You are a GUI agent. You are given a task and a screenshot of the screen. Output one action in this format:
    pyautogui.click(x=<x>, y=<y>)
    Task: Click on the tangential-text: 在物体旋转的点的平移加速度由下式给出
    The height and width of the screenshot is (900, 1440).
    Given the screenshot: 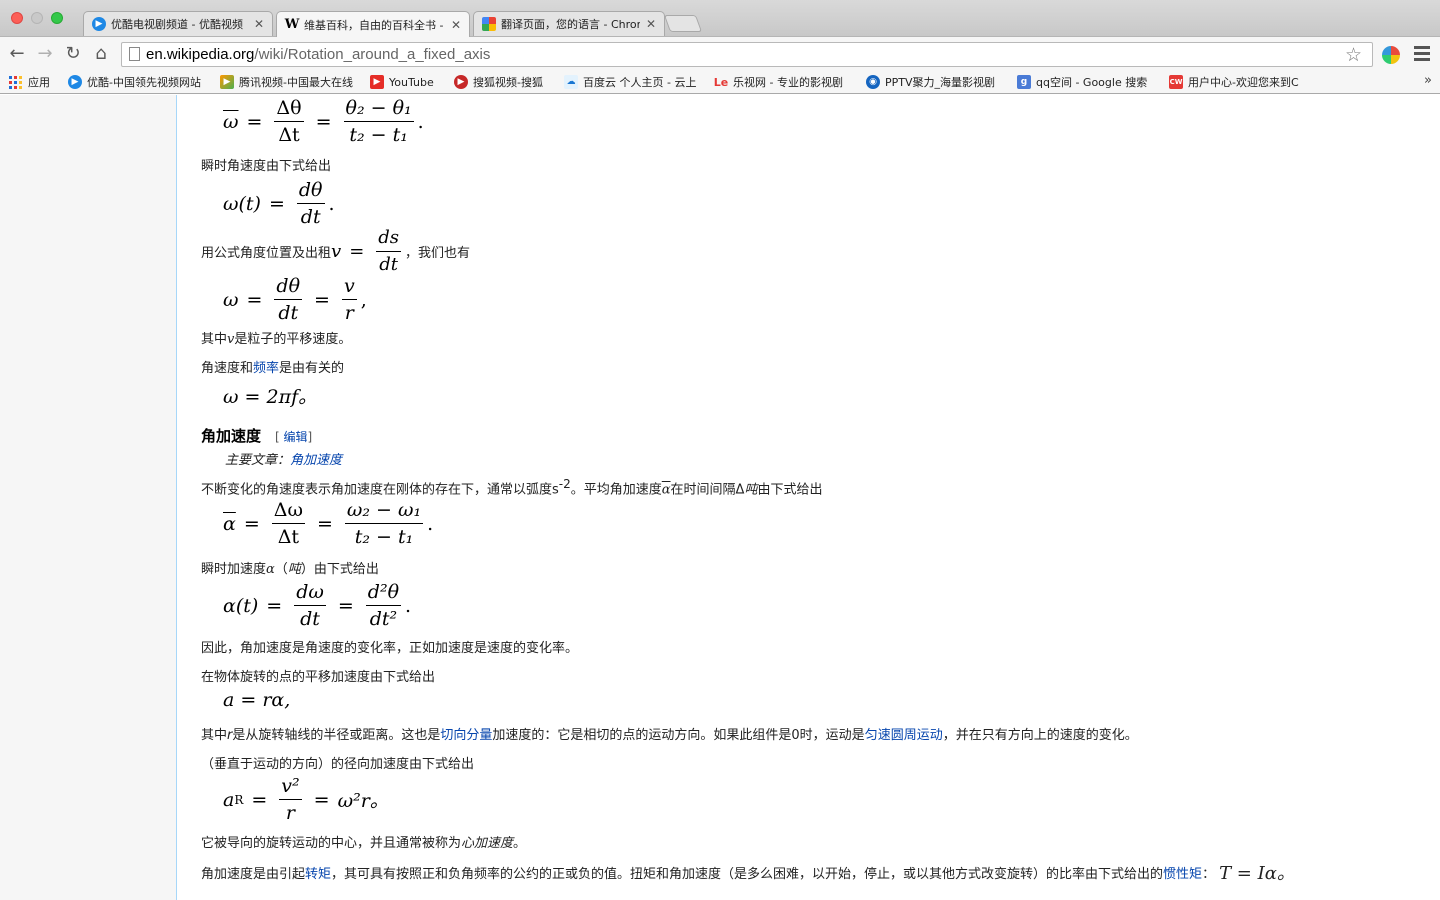 What is the action you would take?
    pyautogui.click(x=318, y=677)
    